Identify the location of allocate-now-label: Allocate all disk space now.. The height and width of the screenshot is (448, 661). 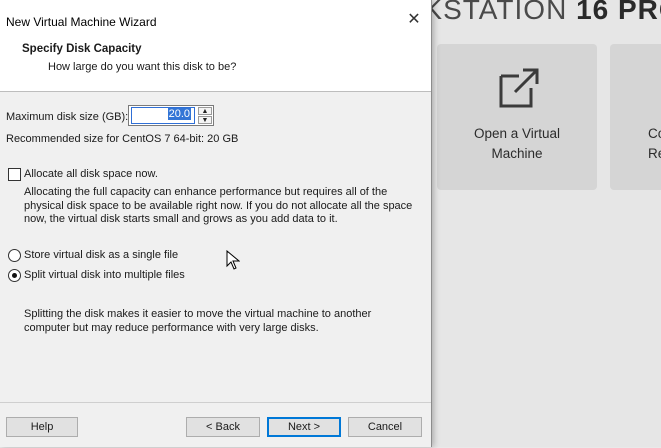
(91, 174).